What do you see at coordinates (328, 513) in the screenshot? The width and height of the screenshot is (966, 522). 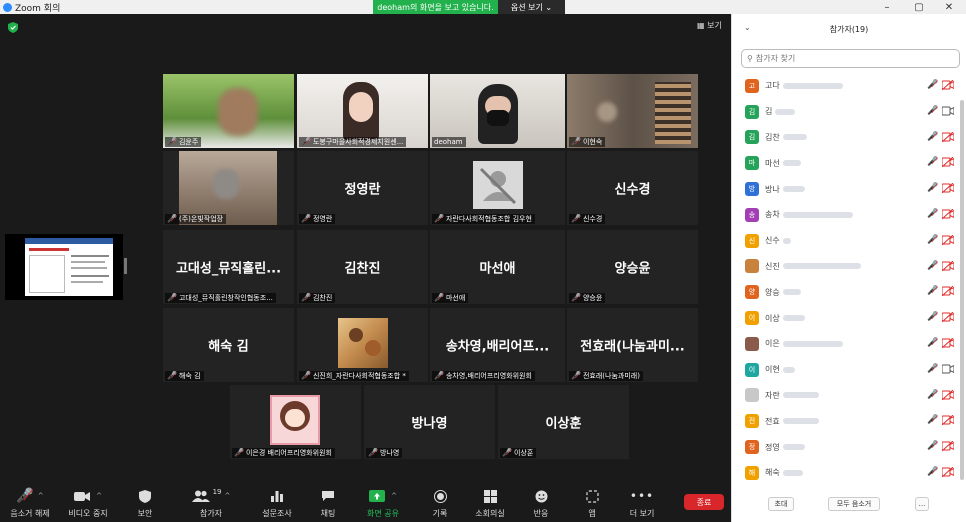 I see `chat-label: 채팅` at bounding box center [328, 513].